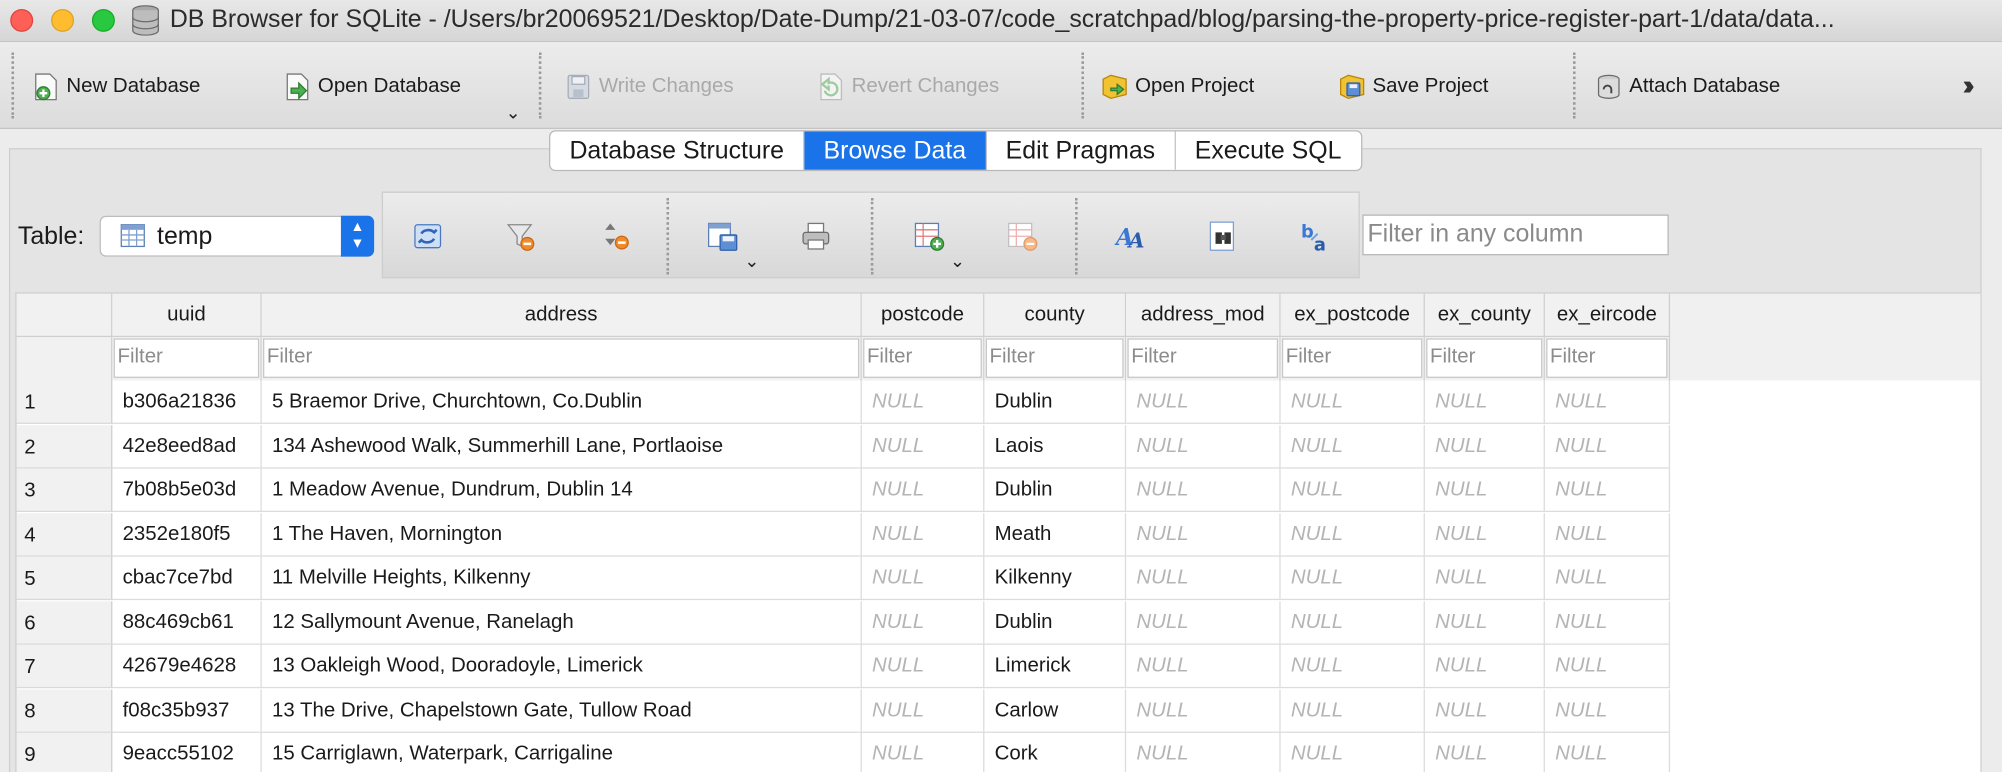 The width and height of the screenshot is (2002, 772). What do you see at coordinates (1968, 85) in the screenshot?
I see `toolbar-overflow-chevron-icon: ››` at bounding box center [1968, 85].